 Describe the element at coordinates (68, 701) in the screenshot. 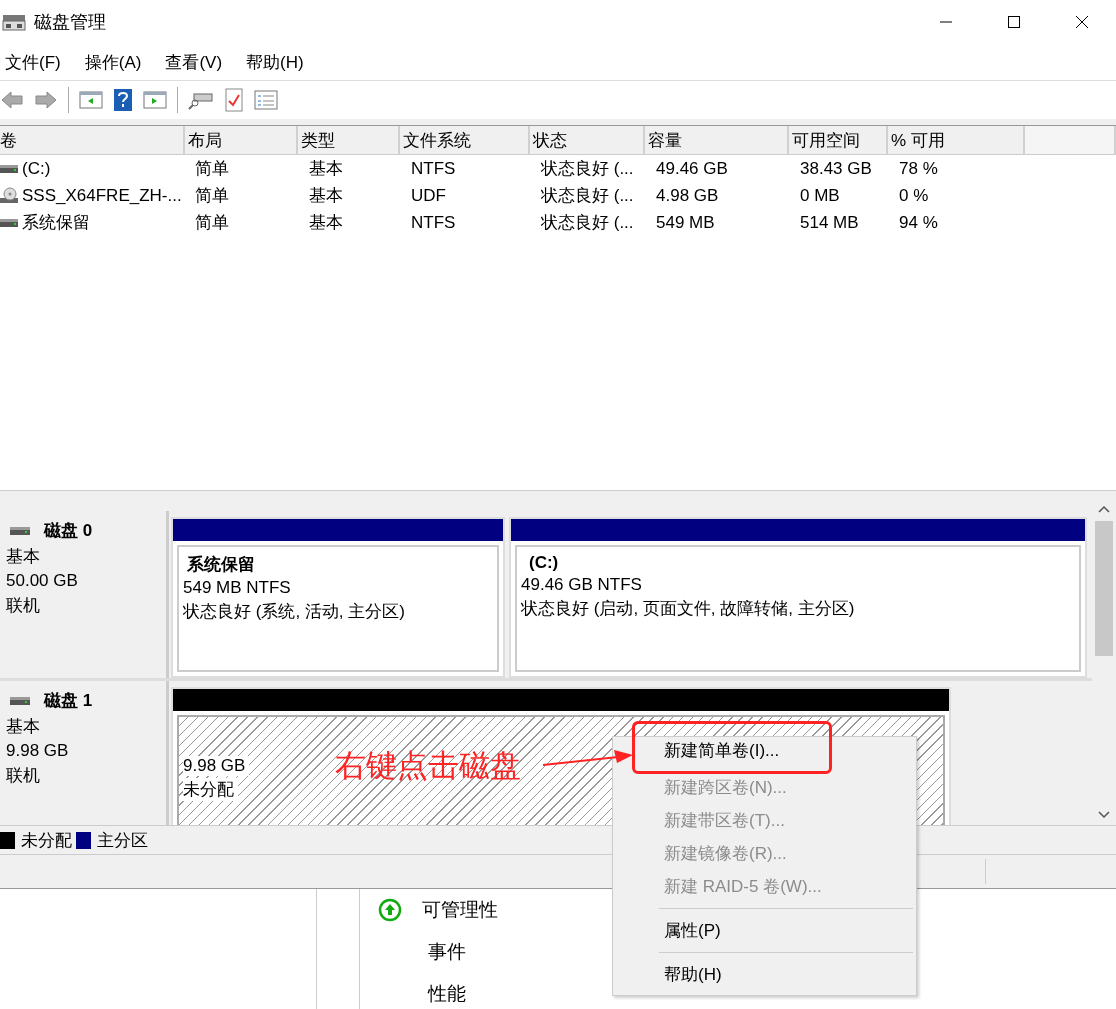

I see `disk-name: 磁盘 1` at that location.